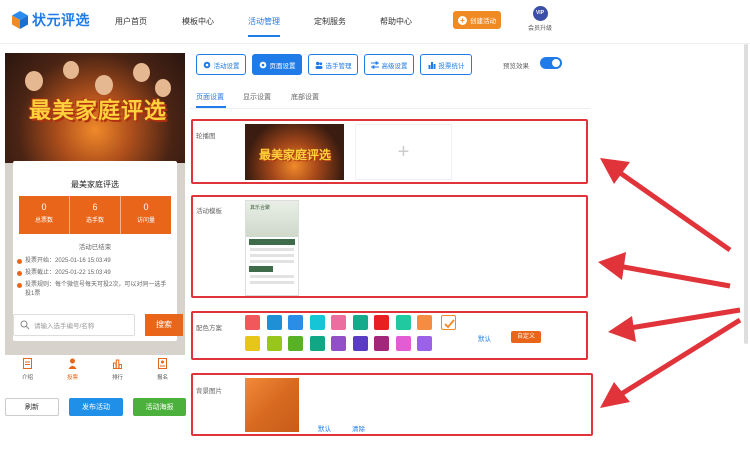  What do you see at coordinates (403, 152) in the screenshot?
I see `add-carousel-image-button: +` at bounding box center [403, 152].